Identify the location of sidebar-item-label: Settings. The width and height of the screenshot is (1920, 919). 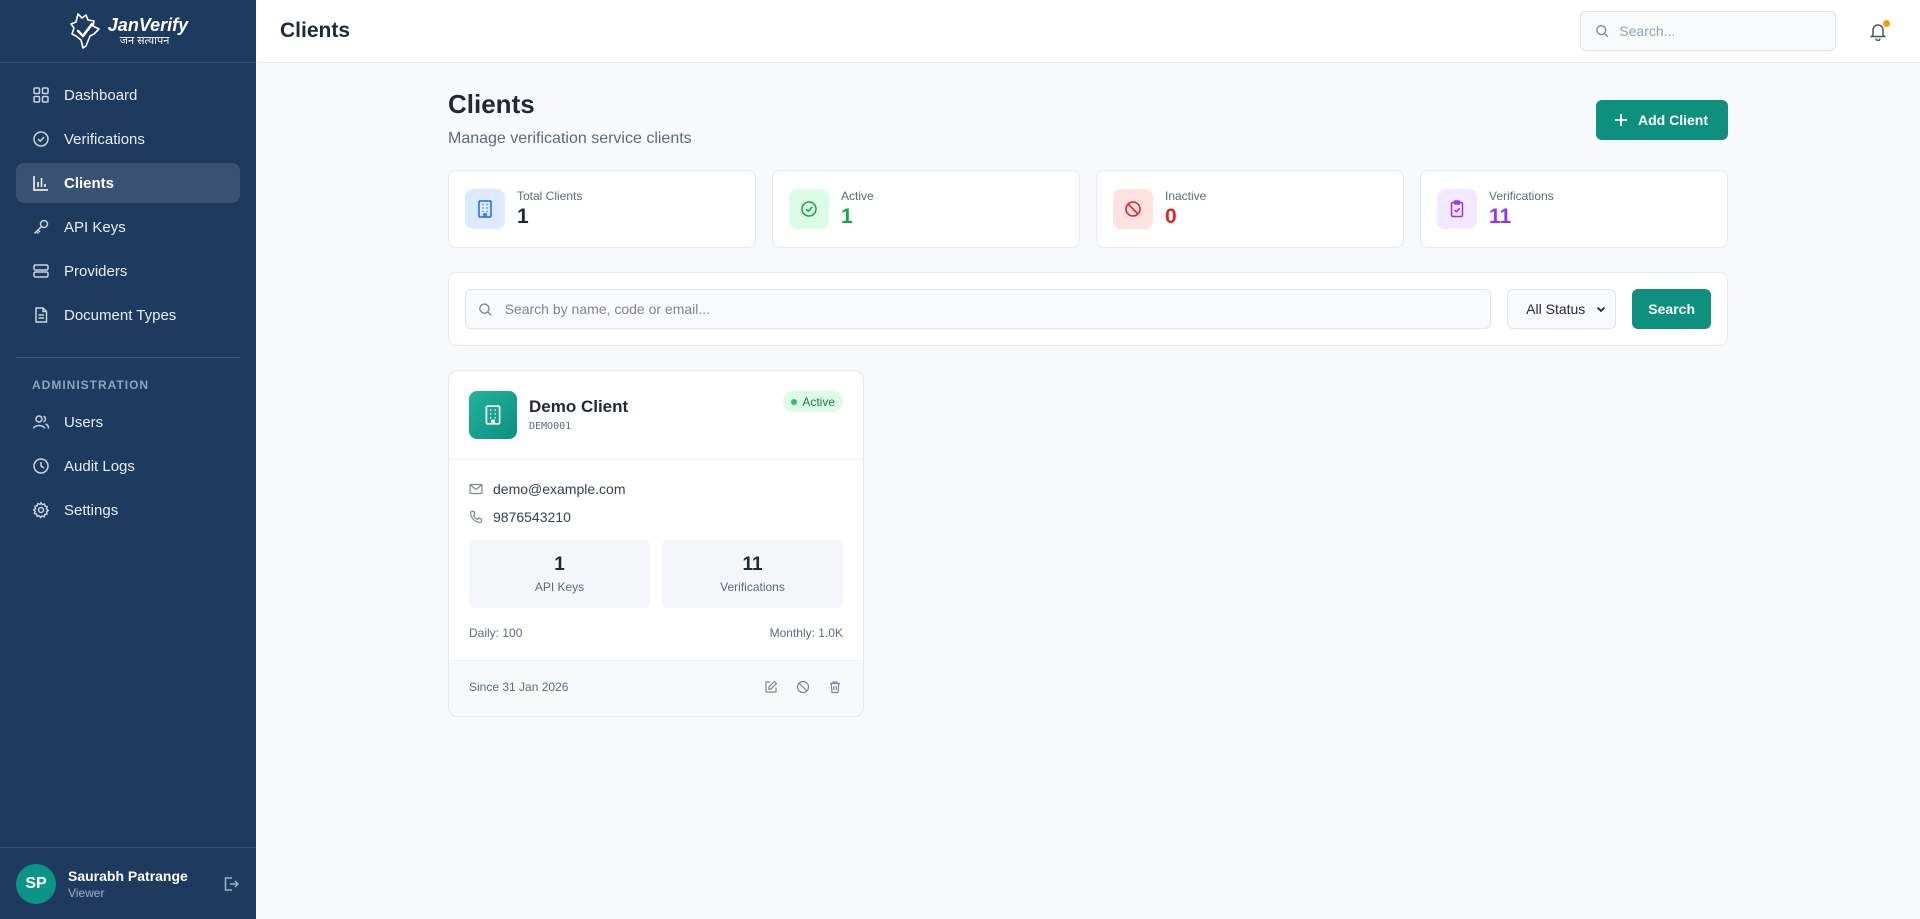
(91, 510).